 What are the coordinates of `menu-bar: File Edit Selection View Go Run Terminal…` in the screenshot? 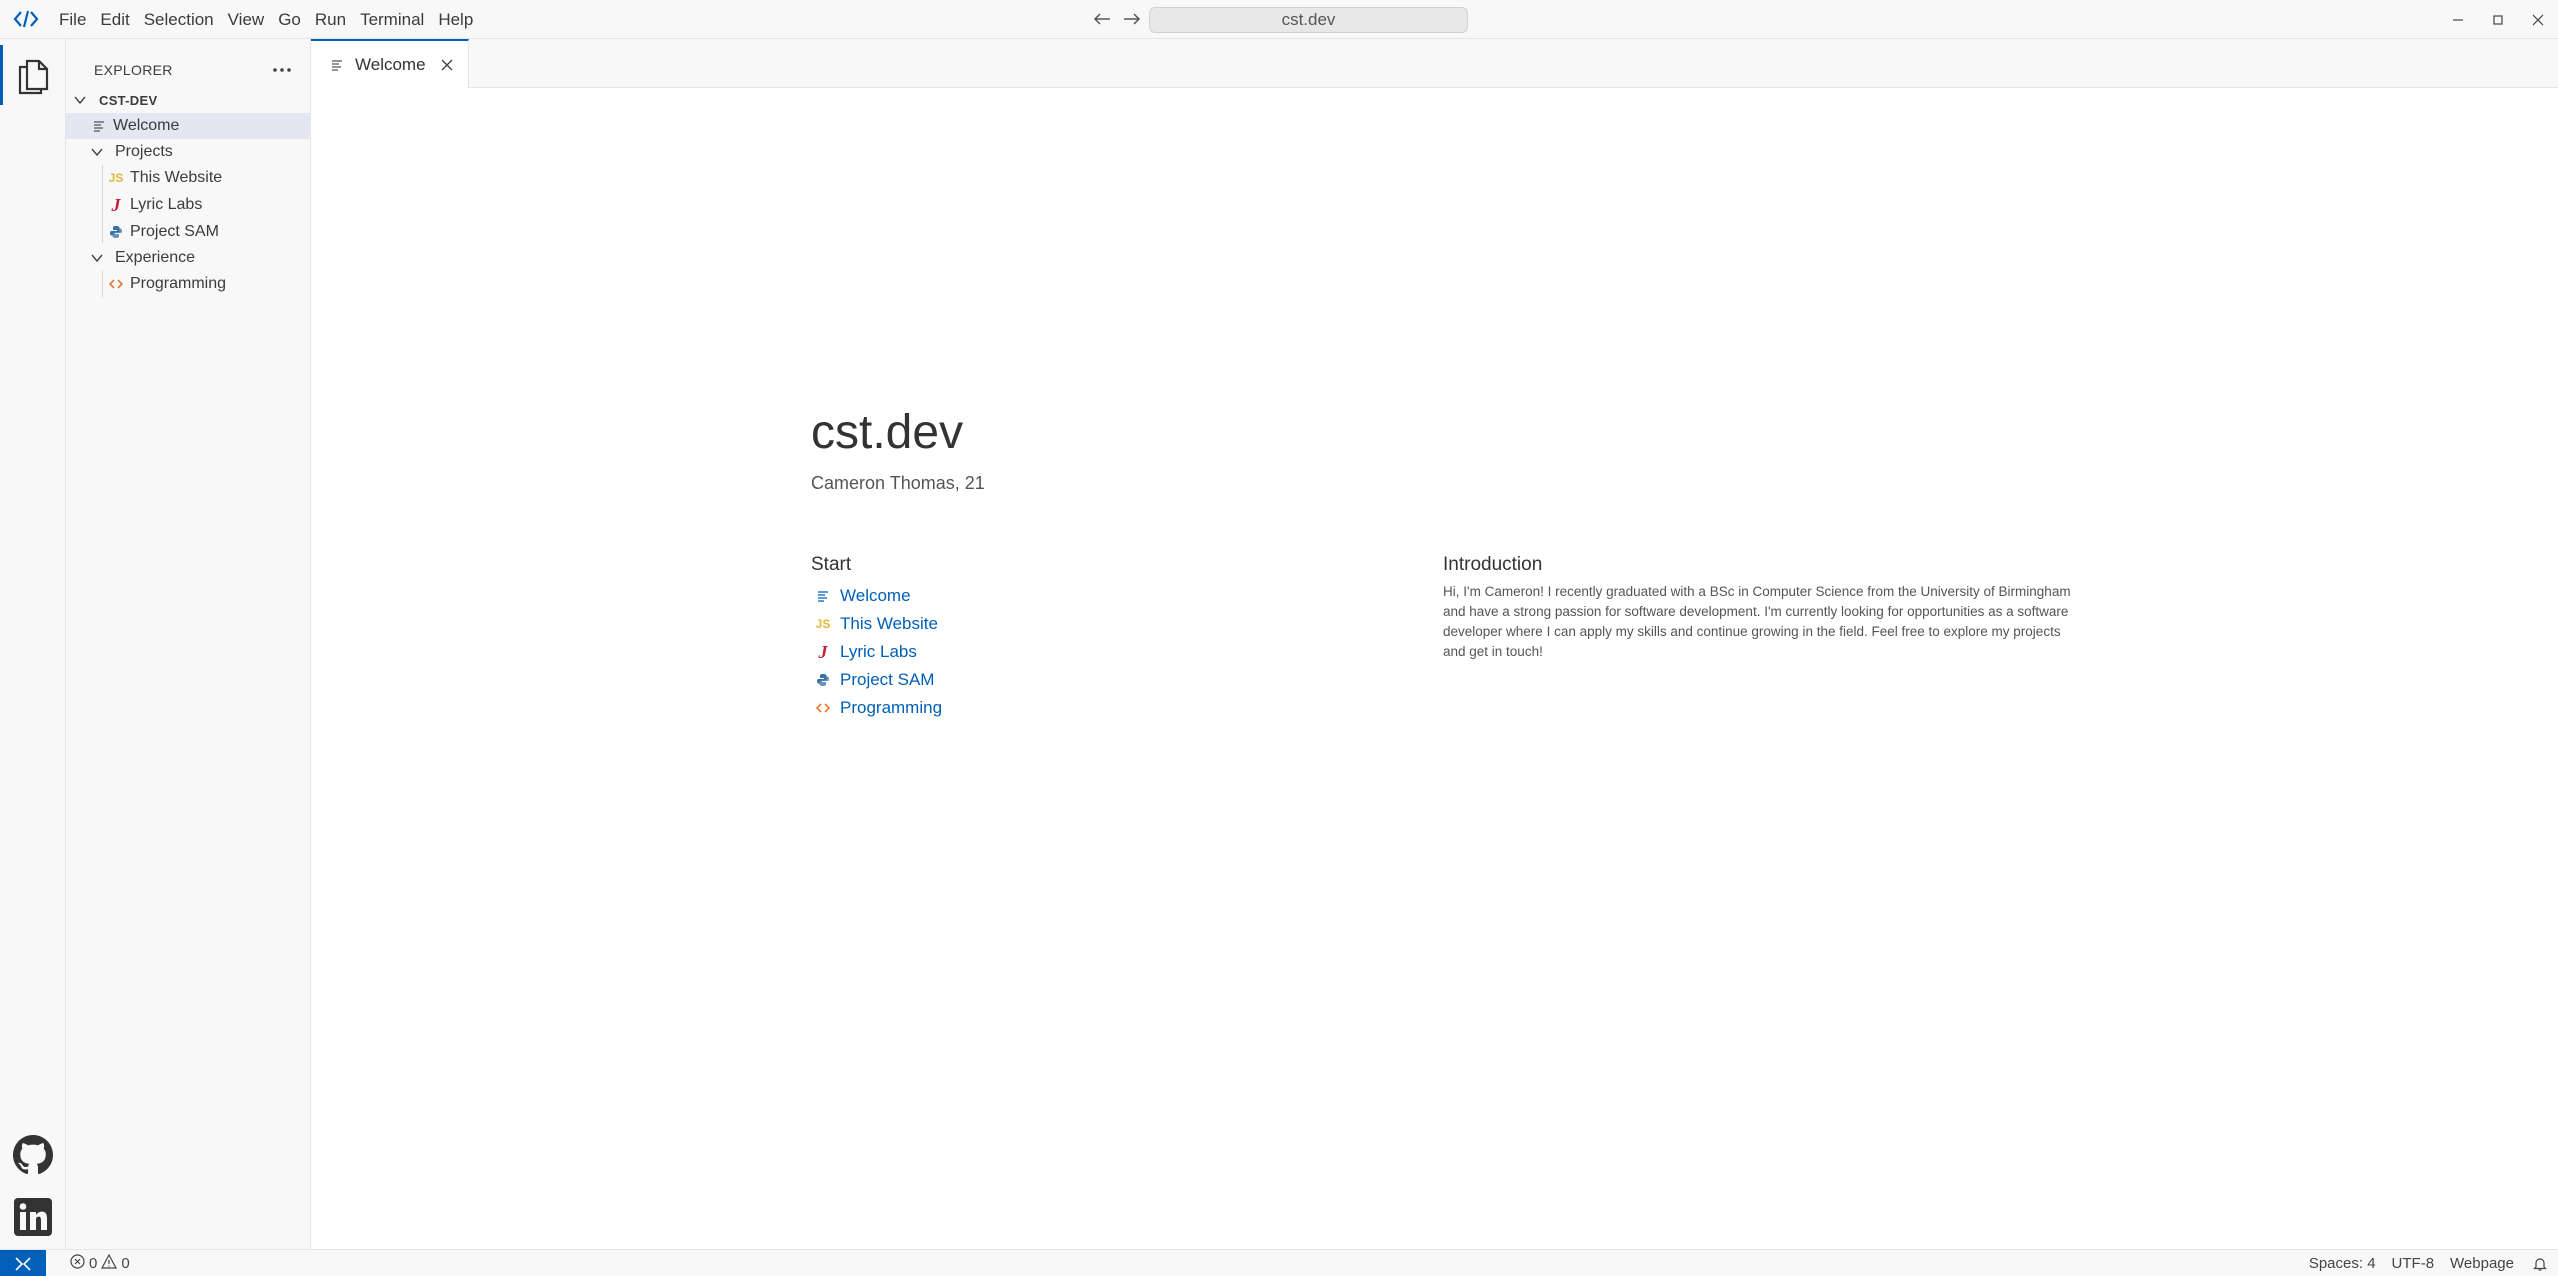 It's located at (266, 19).